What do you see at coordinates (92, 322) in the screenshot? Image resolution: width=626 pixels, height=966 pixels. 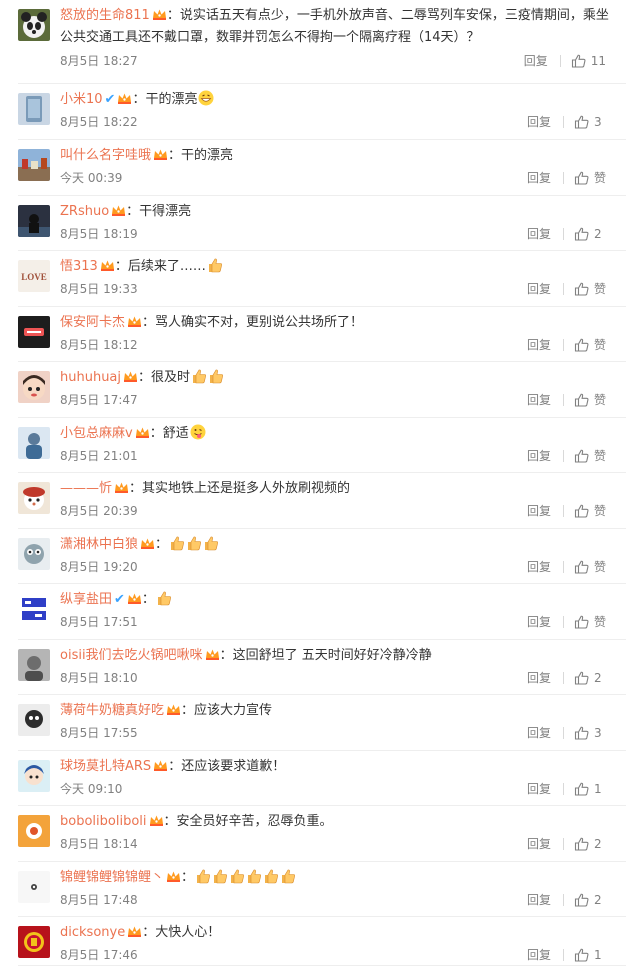 I see `username-link: 保安阿卡杰` at bounding box center [92, 322].